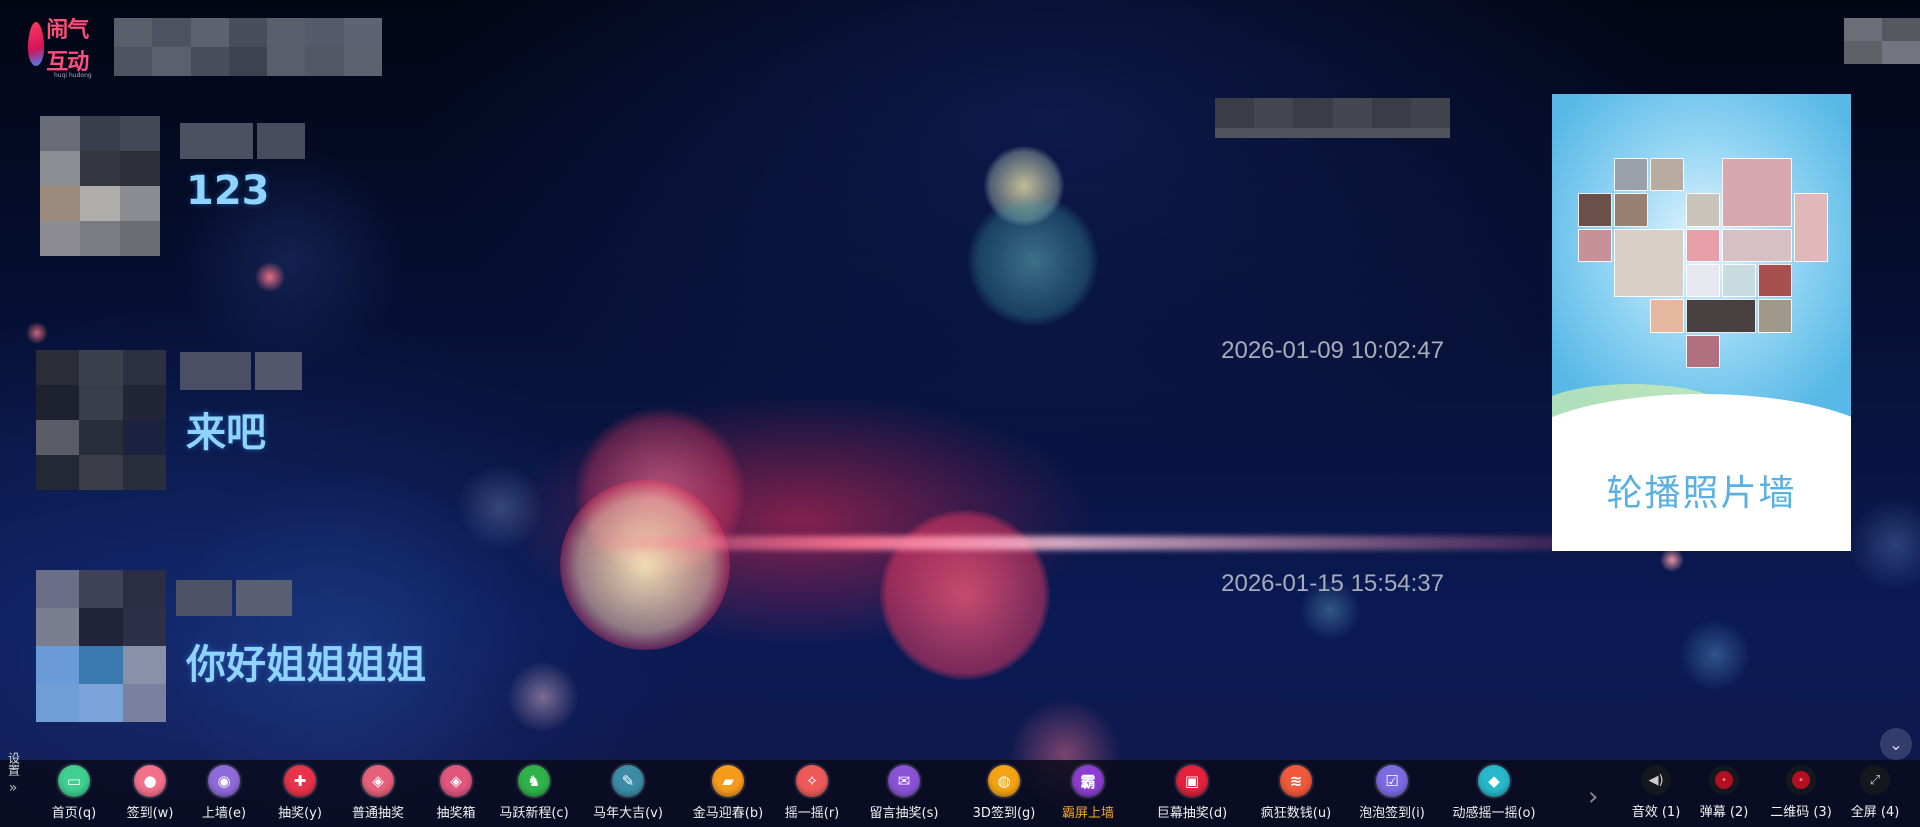 This screenshot has width=1920, height=827. Describe the element at coordinates (1296, 781) in the screenshot. I see `money-icon: ≋` at that location.